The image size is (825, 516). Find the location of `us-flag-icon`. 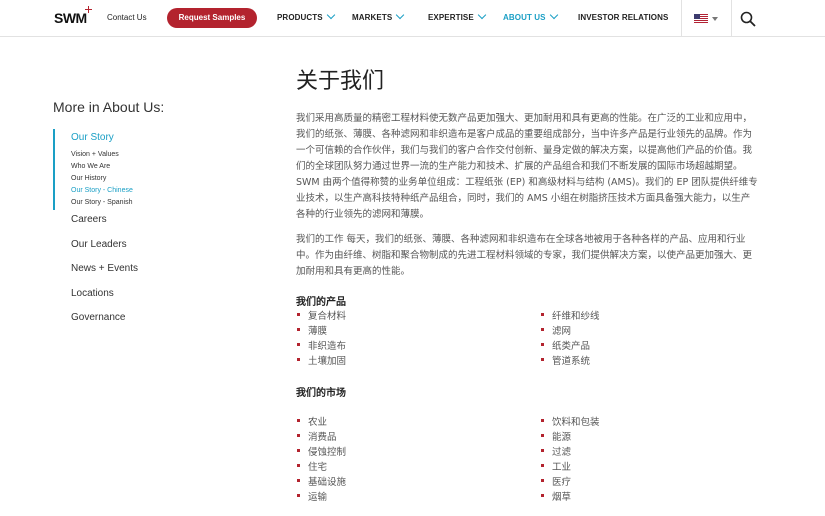

us-flag-icon is located at coordinates (701, 18).